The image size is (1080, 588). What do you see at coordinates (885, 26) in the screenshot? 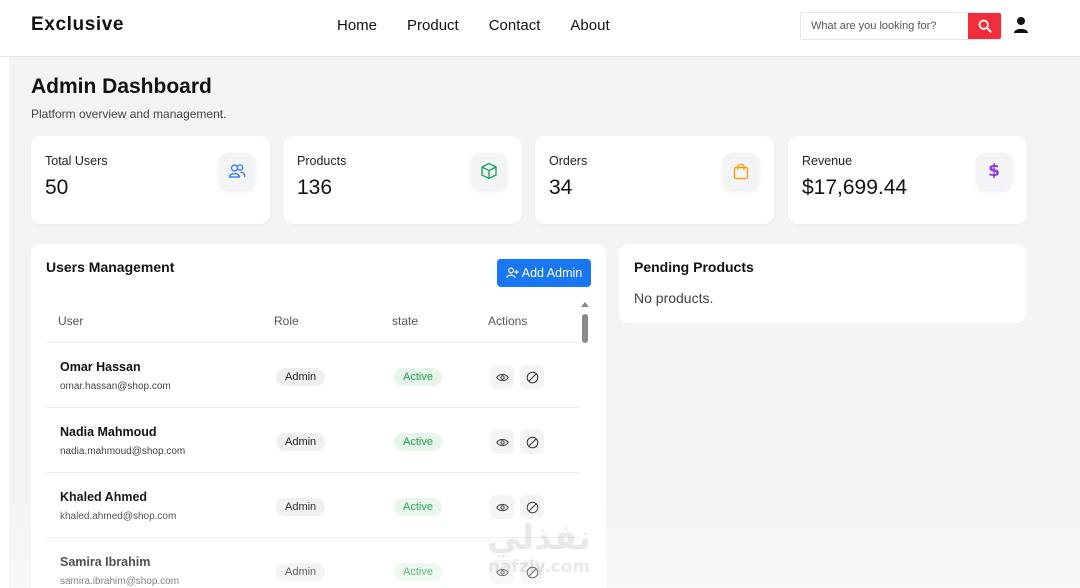
I see `search-input` at bounding box center [885, 26].